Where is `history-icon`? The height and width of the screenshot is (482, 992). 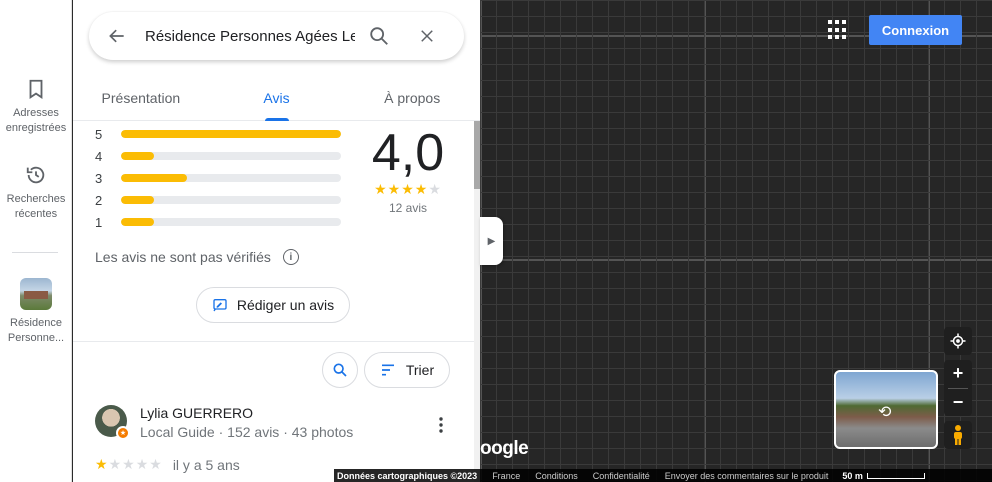
history-icon is located at coordinates (35, 175).